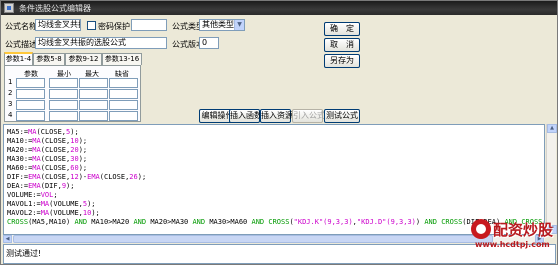  Describe the element at coordinates (512, 244) in the screenshot. I see `watermark-url: www.hcdtpj.com` at that location.